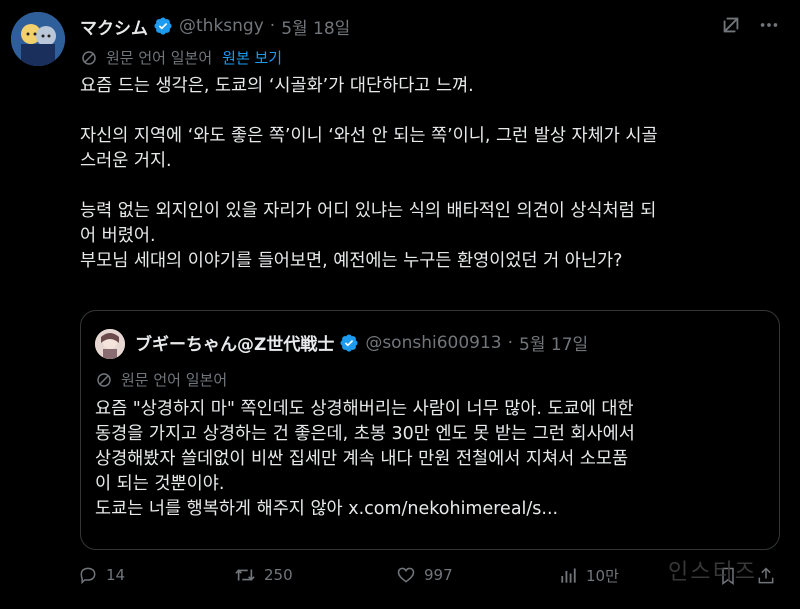 Image resolution: width=800 pixels, height=609 pixels. What do you see at coordinates (38, 39) in the screenshot?
I see `author-avatar` at bounding box center [38, 39].